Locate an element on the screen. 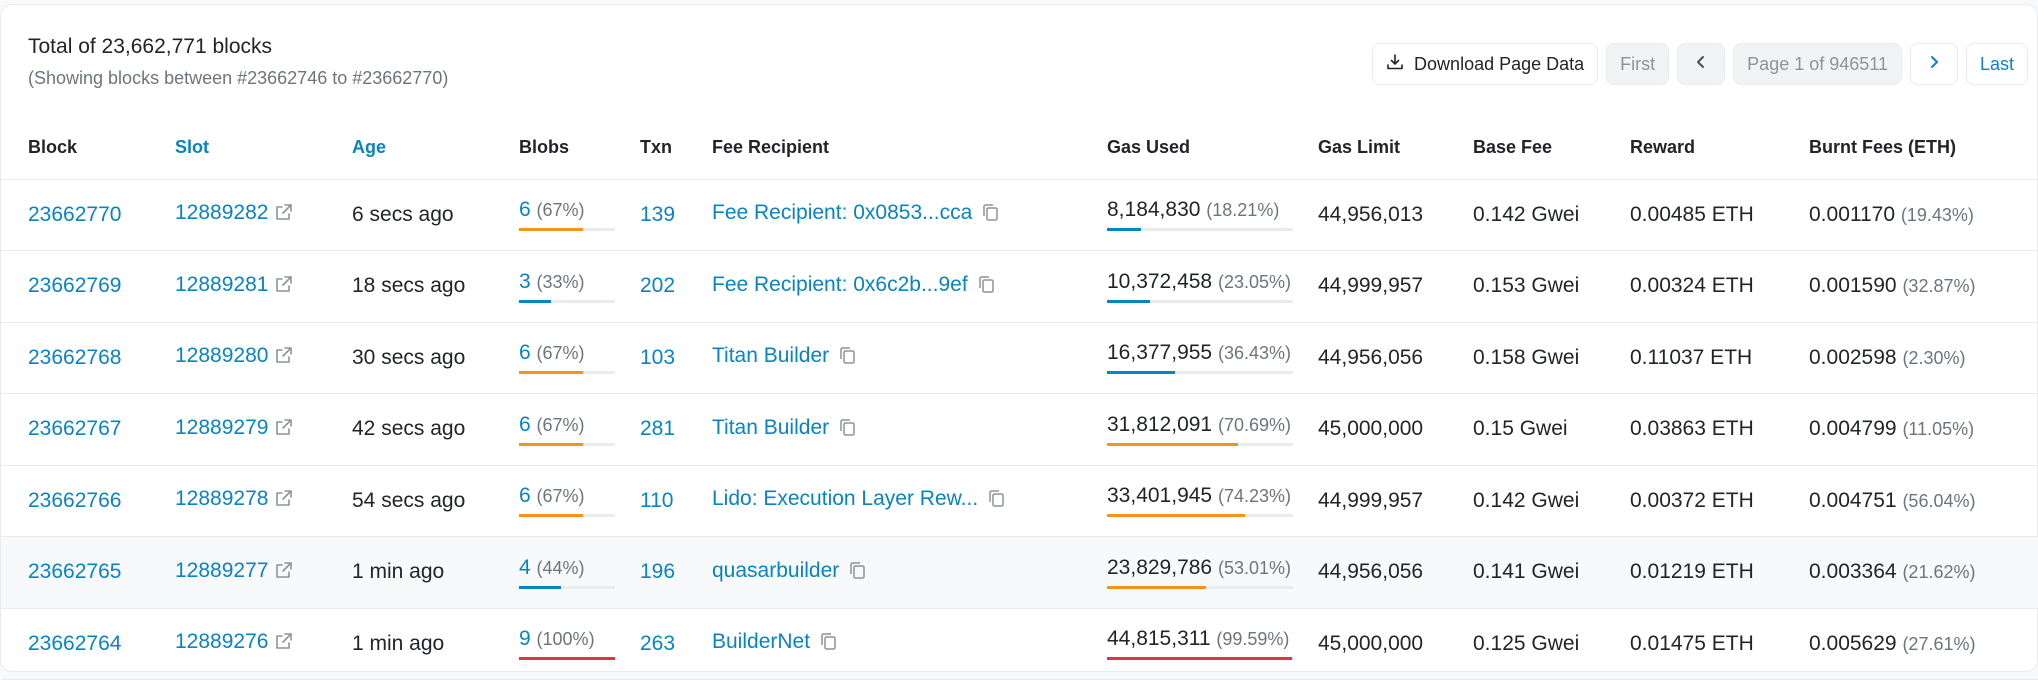 The height and width of the screenshot is (680, 2038). slot-link: 12889277 is located at coordinates (221, 570).